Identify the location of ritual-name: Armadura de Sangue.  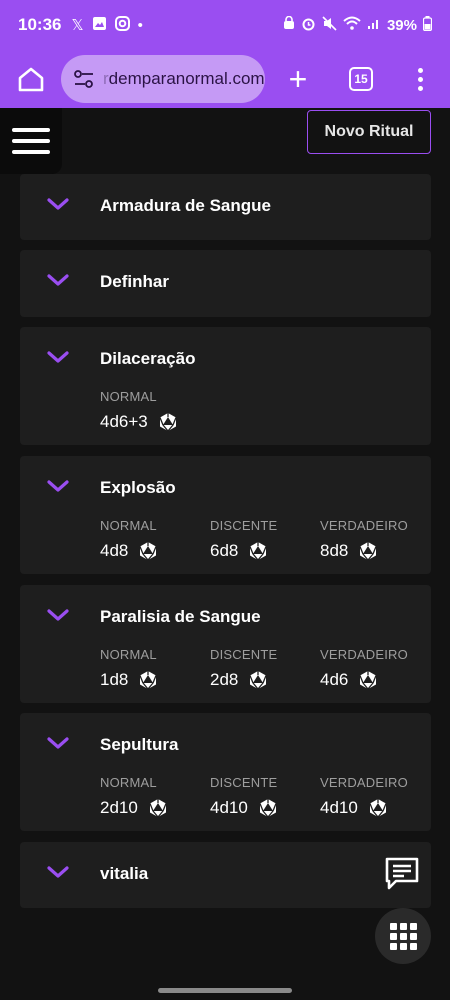
(185, 205).